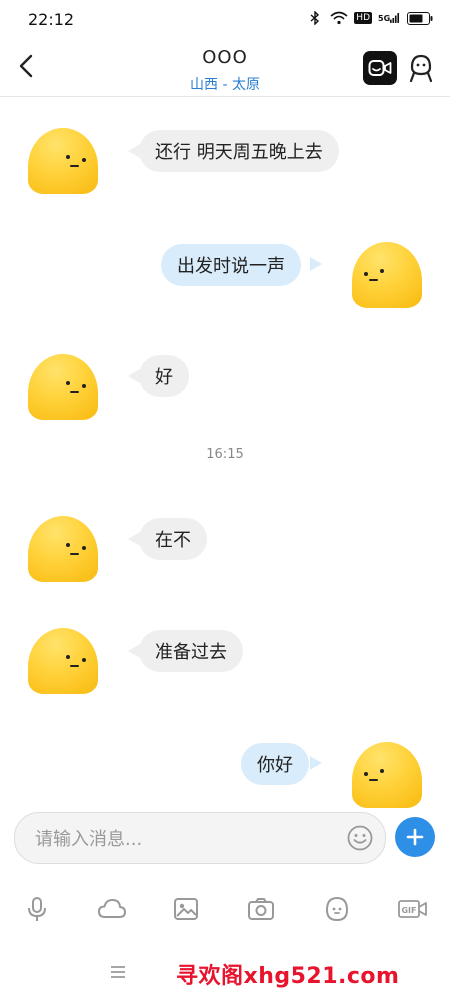 The height and width of the screenshot is (1000, 450). I want to click on battery-icon, so click(420, 18).